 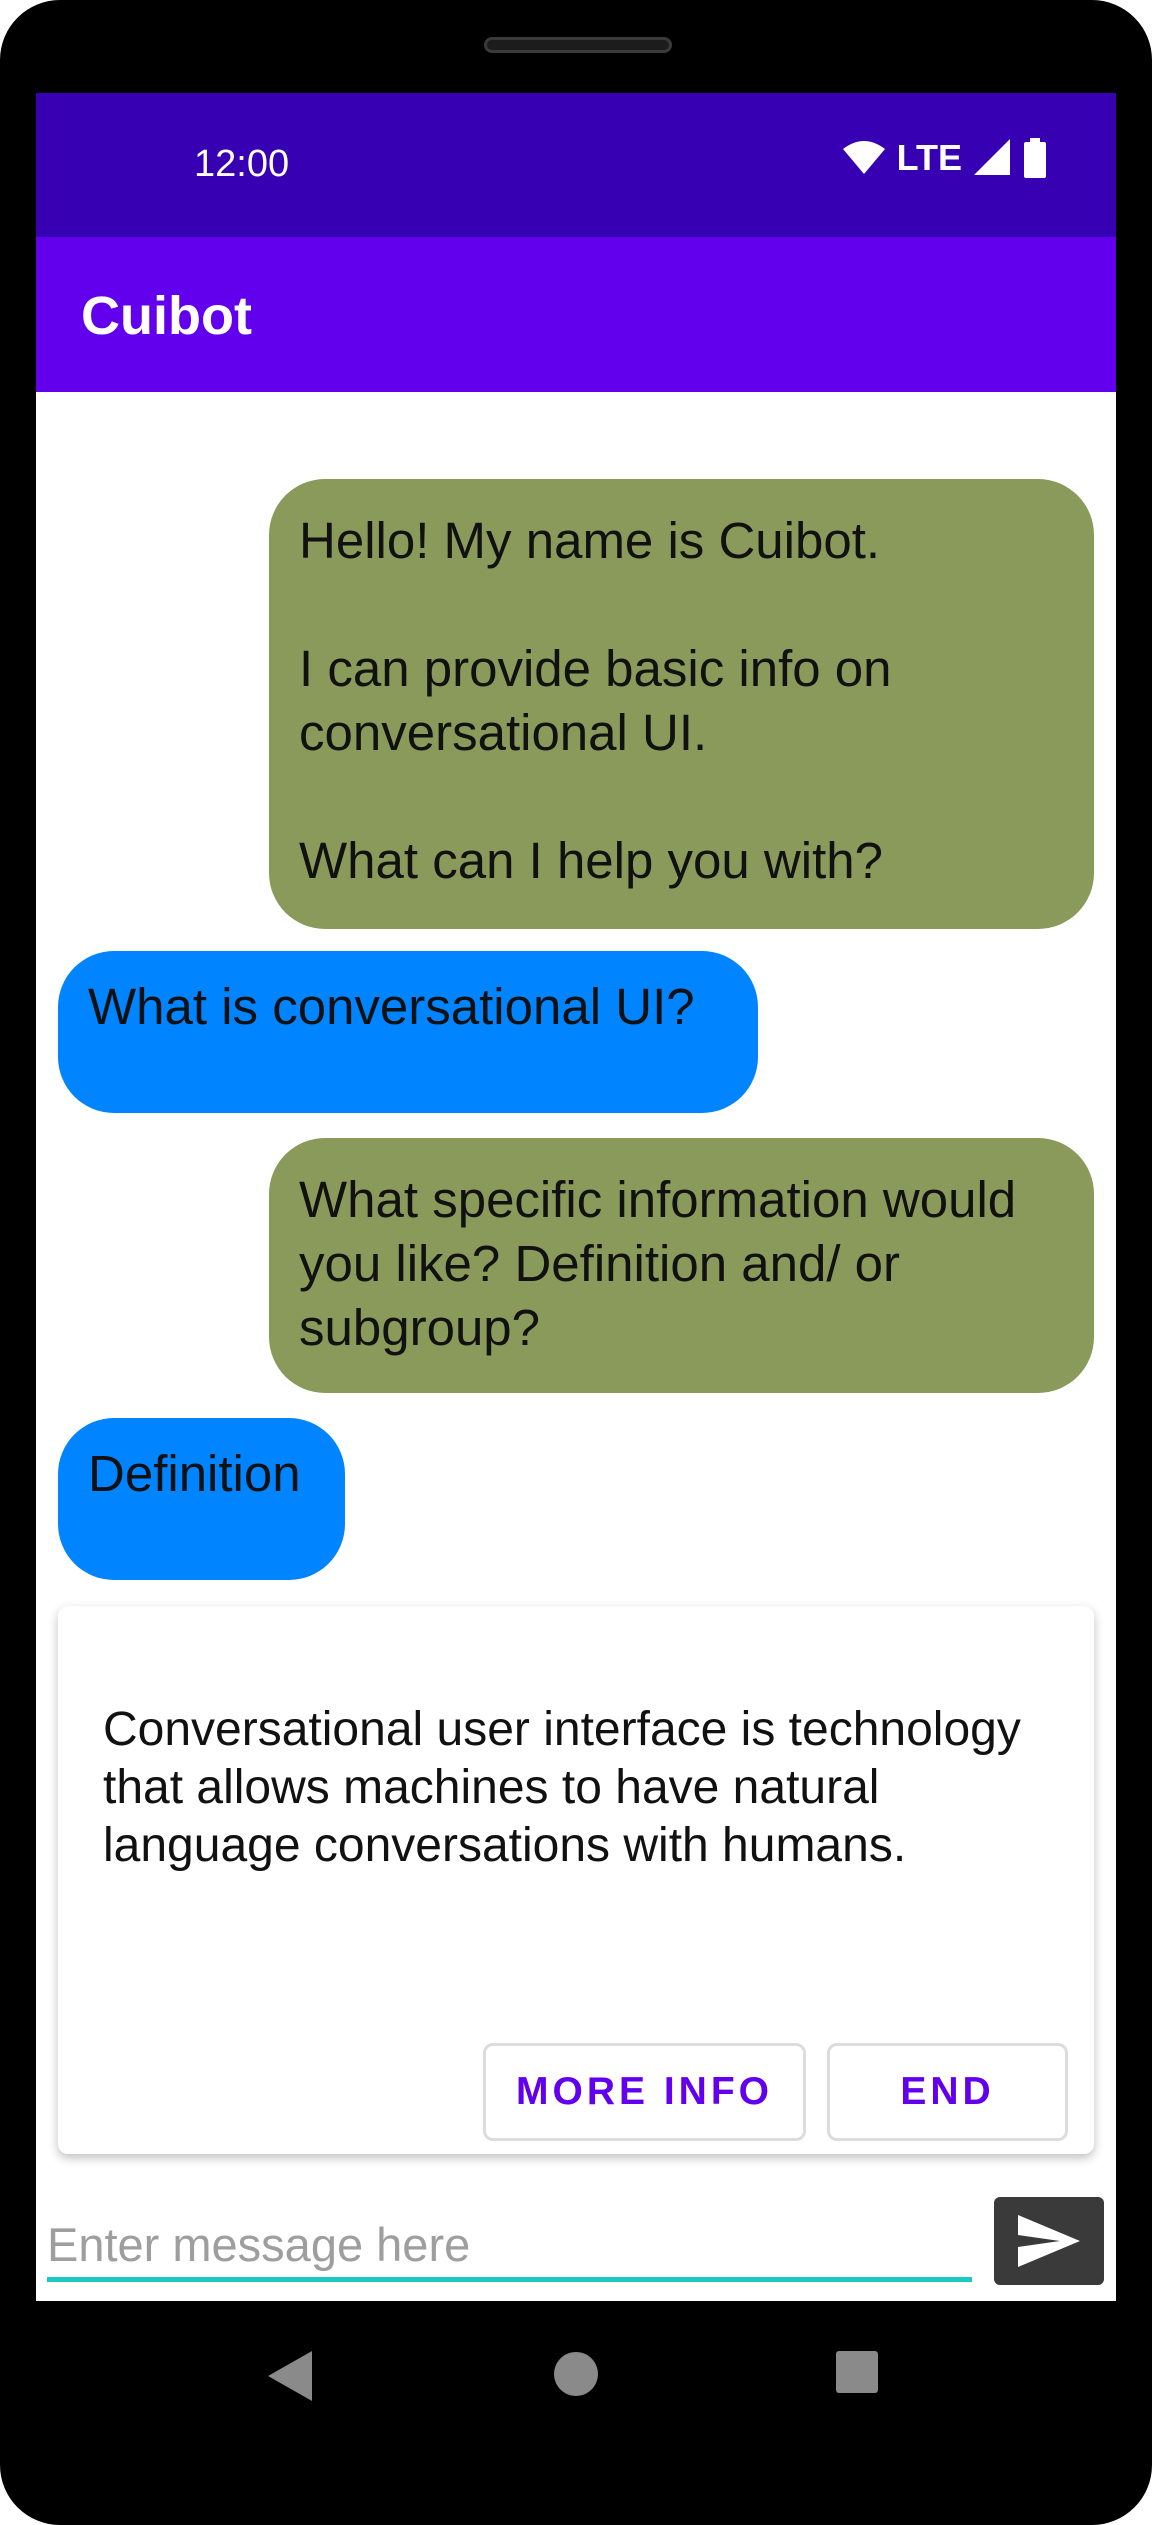 I want to click on back-icon, so click(x=290, y=2376).